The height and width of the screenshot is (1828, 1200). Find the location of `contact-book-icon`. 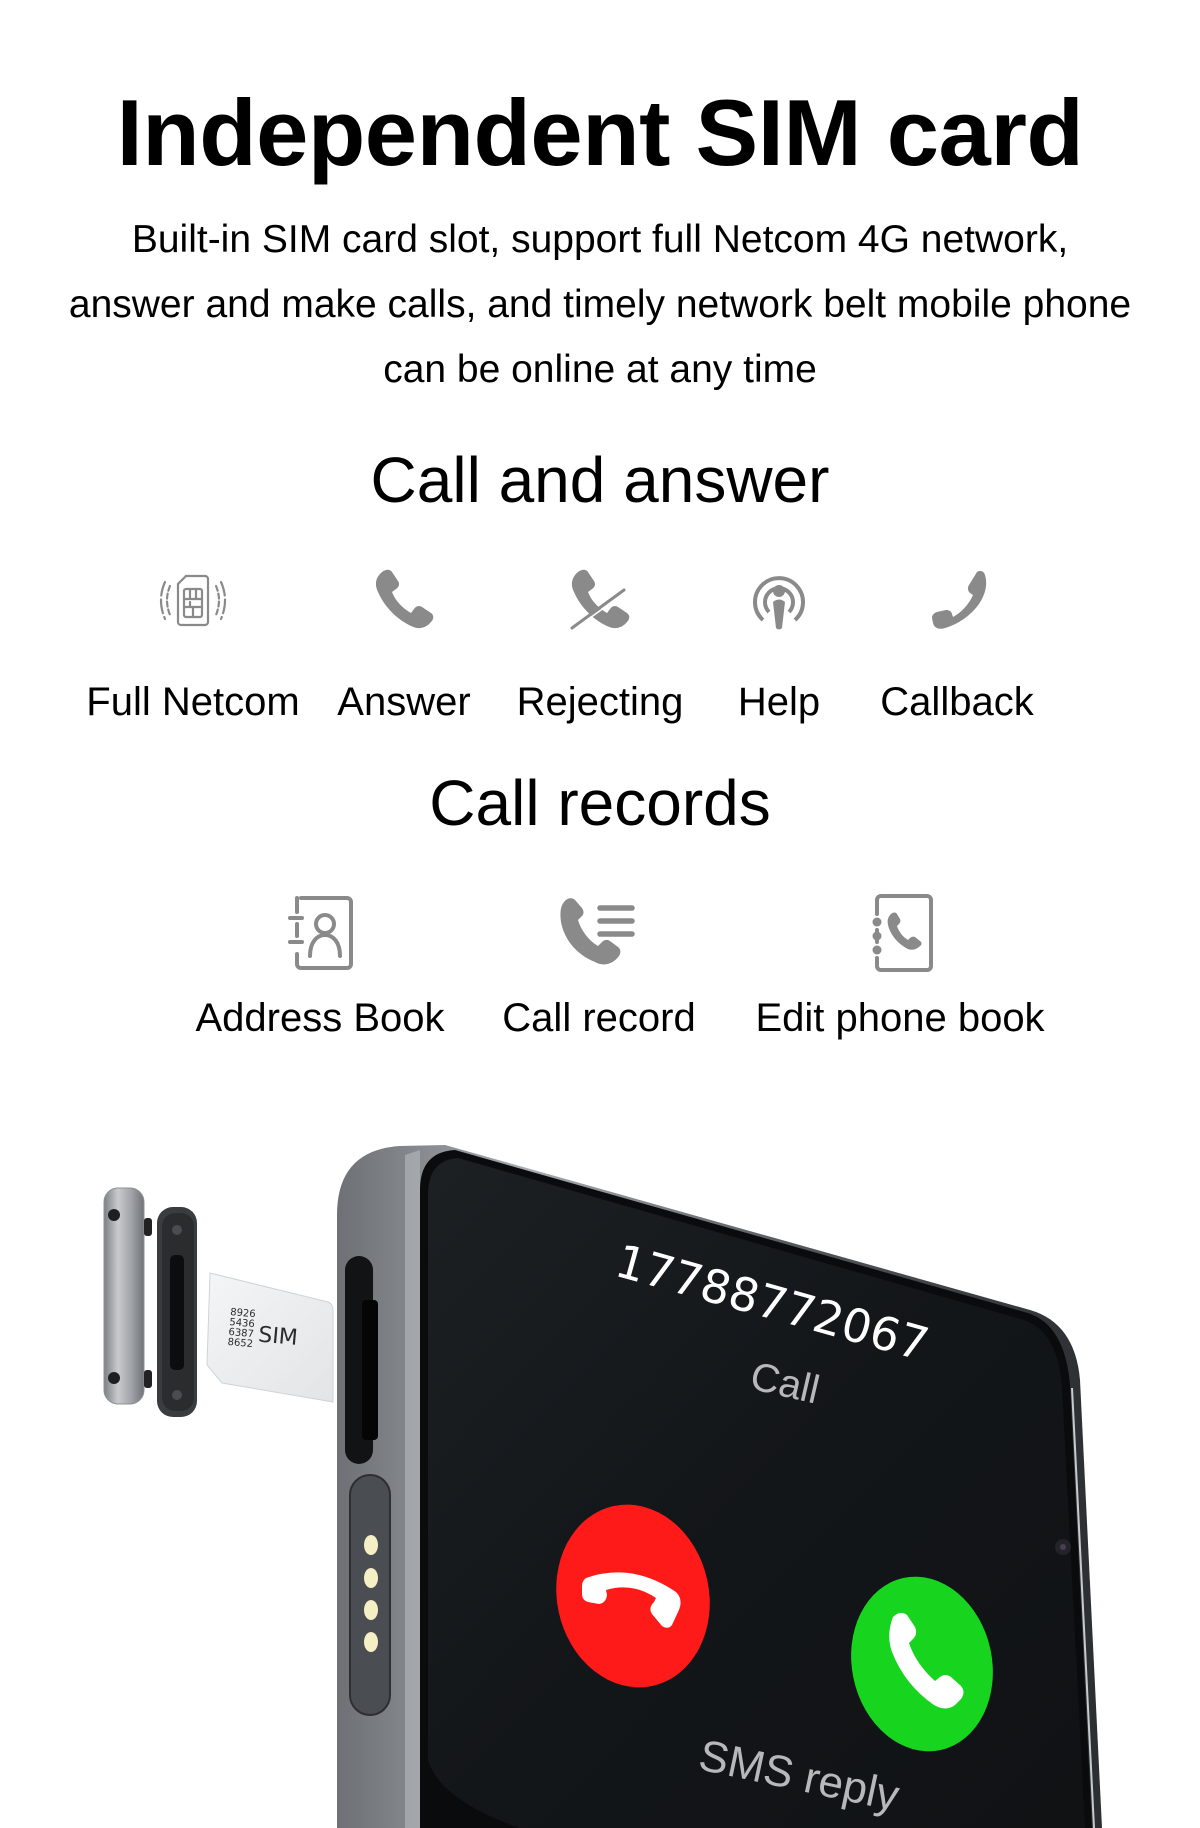

contact-book-icon is located at coordinates (320, 933).